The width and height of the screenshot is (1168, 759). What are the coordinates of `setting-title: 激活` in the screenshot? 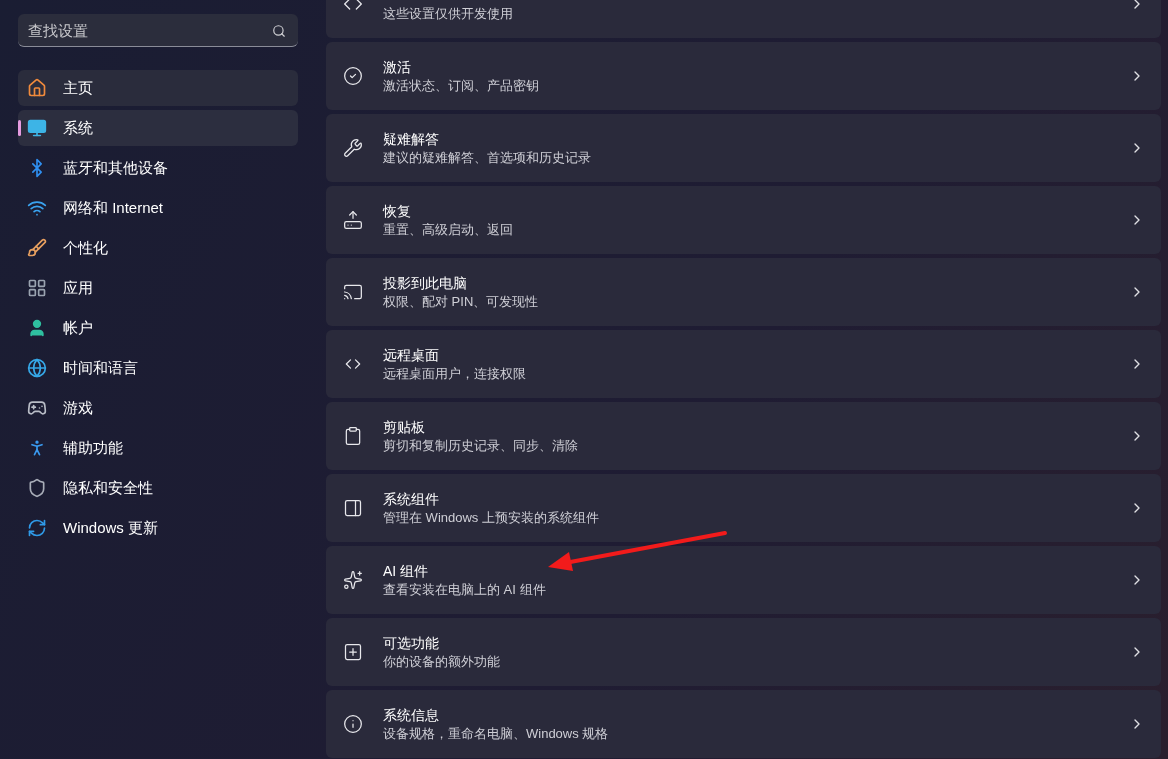 It's located at (397, 67).